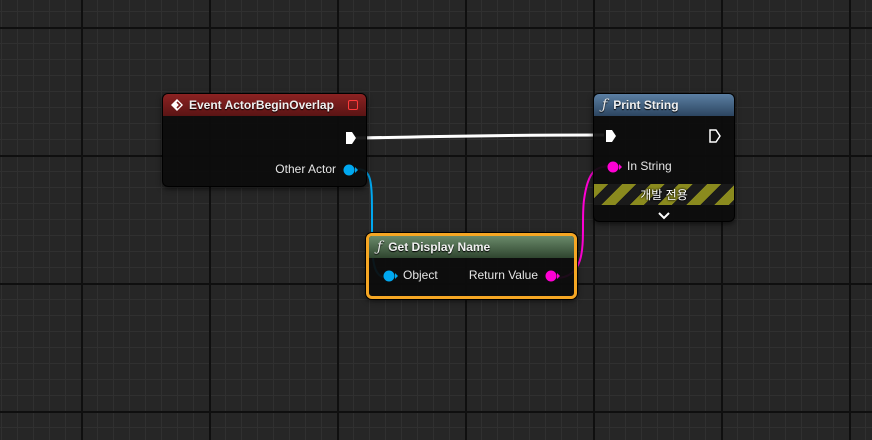 This screenshot has width=872, height=440. Describe the element at coordinates (439, 247) in the screenshot. I see `display-name-node-title: Get Display Name` at that location.